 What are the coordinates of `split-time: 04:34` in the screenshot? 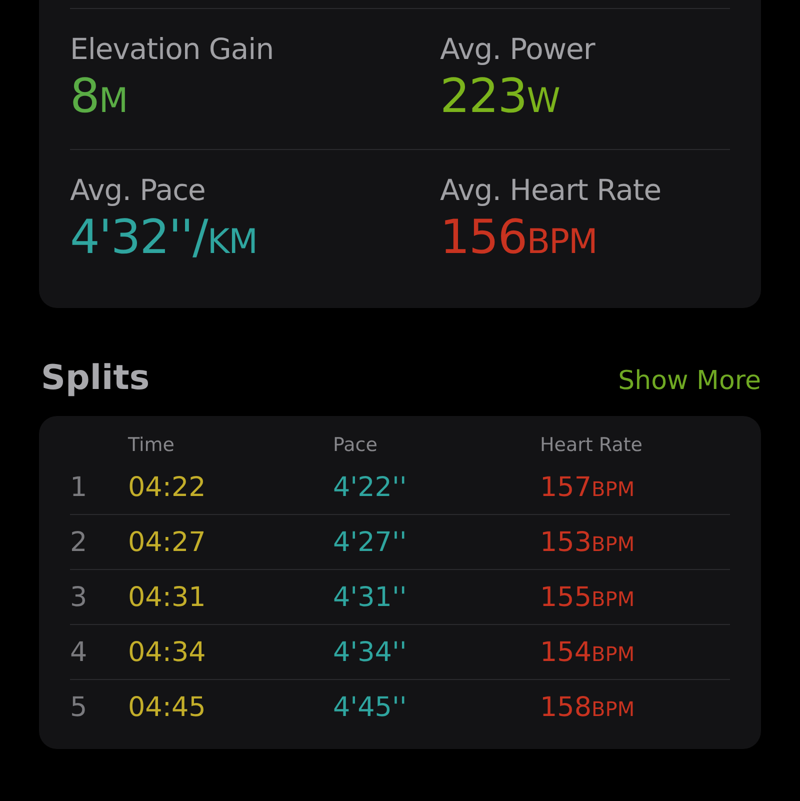 It's located at (167, 652).